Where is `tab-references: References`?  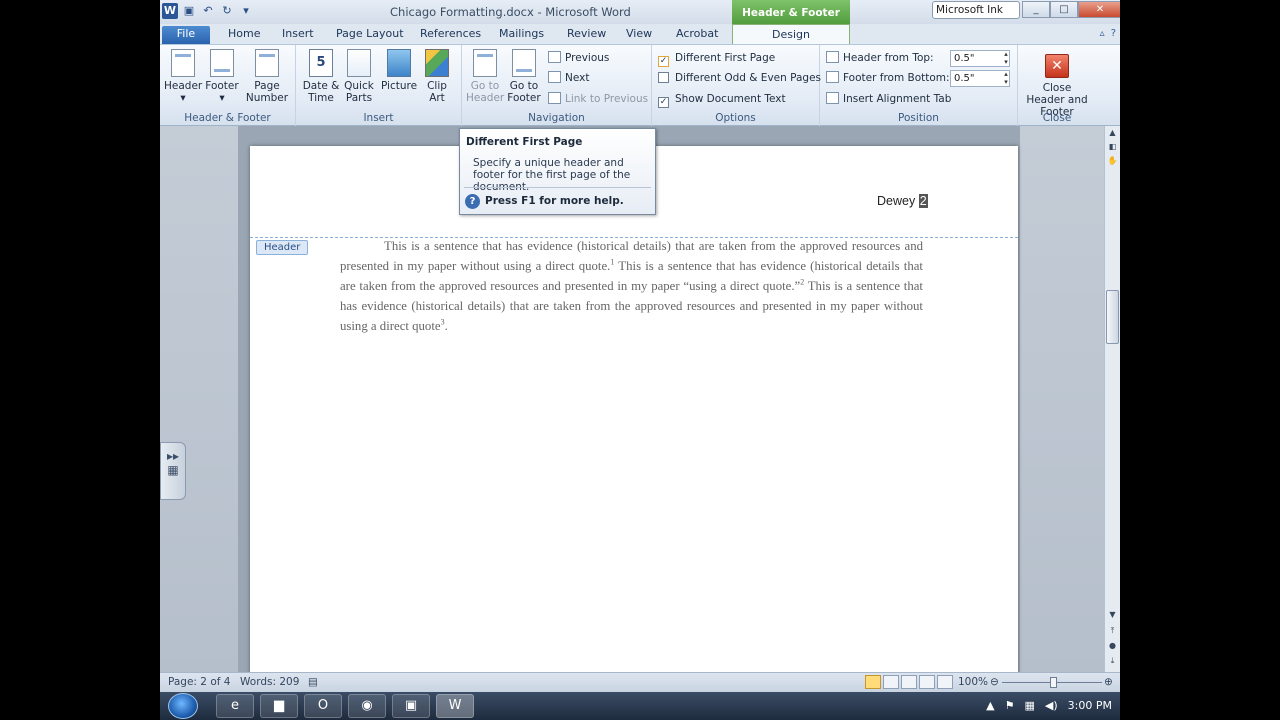 tab-references: References is located at coordinates (450, 35).